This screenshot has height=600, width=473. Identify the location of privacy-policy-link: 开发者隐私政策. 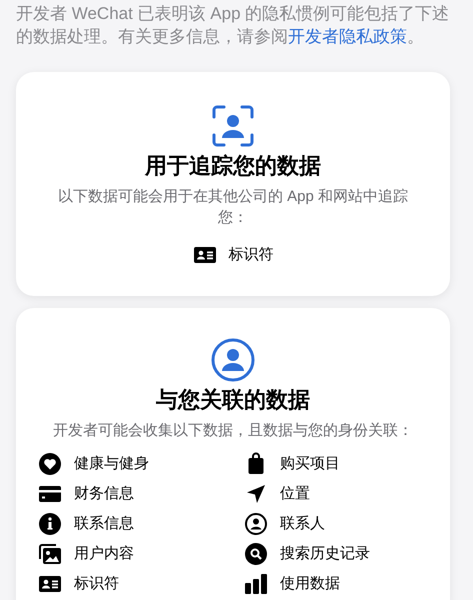
(347, 36).